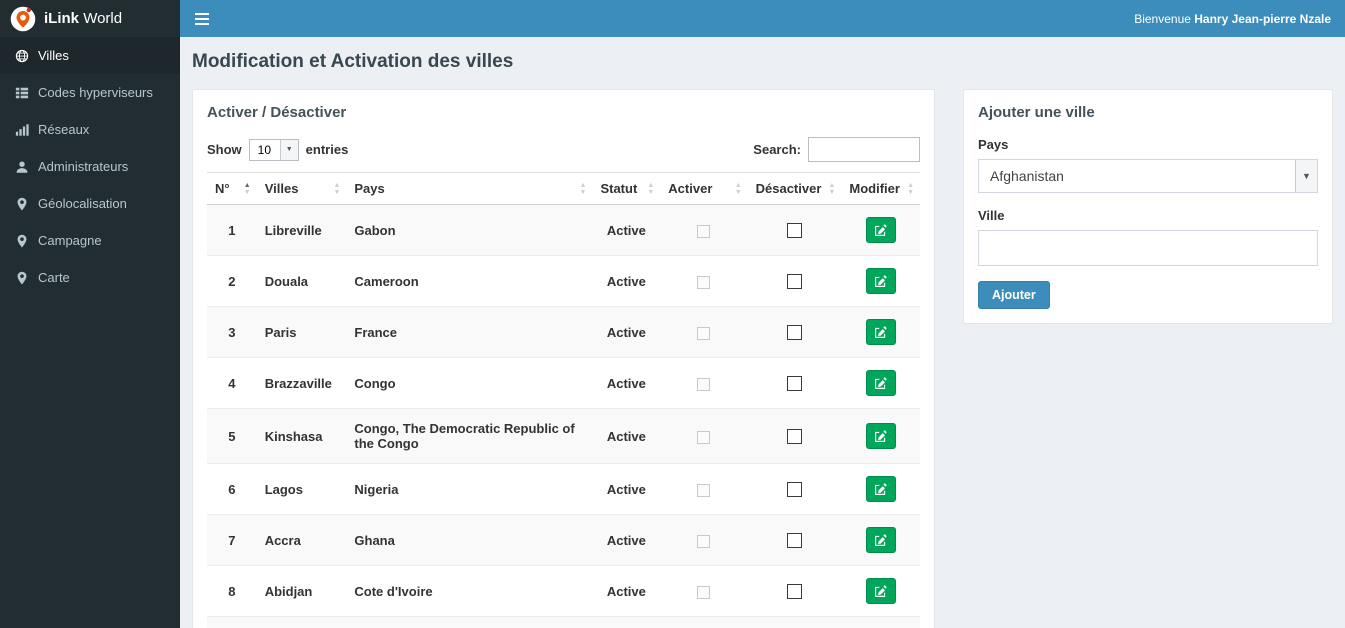 This screenshot has width=1345, height=628. Describe the element at coordinates (1148, 248) in the screenshot. I see `ville-input` at that location.